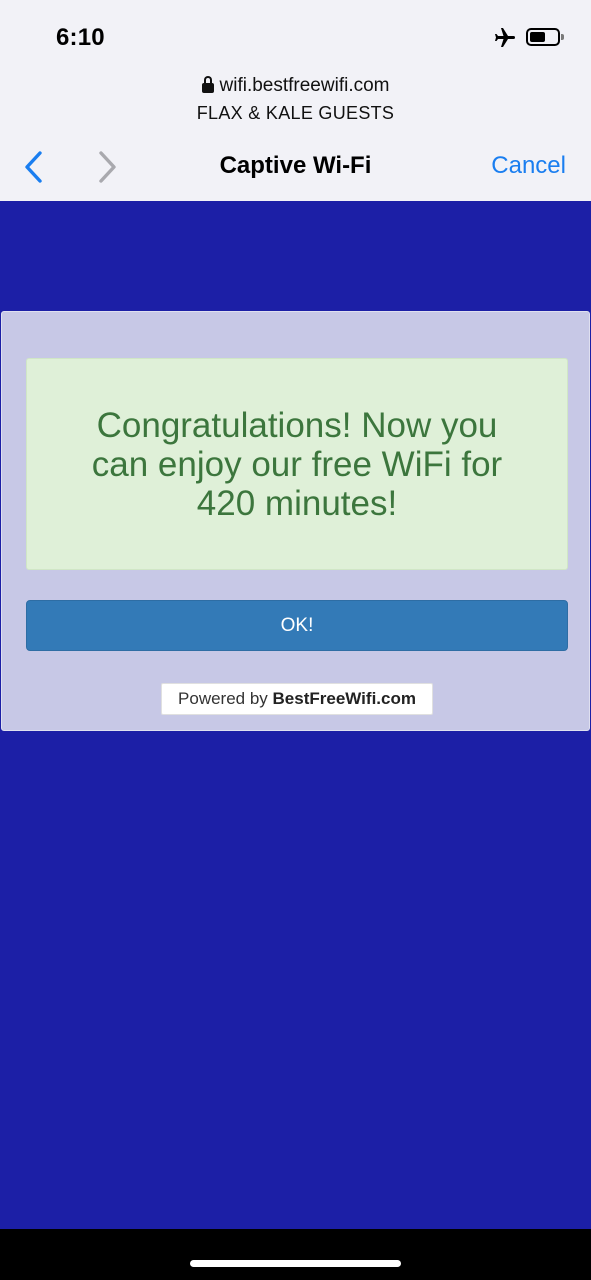 This screenshot has height=1280, width=591. Describe the element at coordinates (505, 37) in the screenshot. I see `airplane-mode-icon` at that location.